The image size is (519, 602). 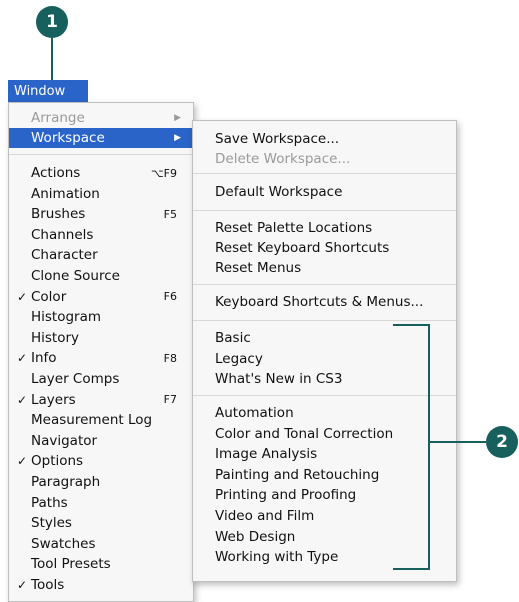 I want to click on menu-item-label: Paragraph, so click(x=66, y=482).